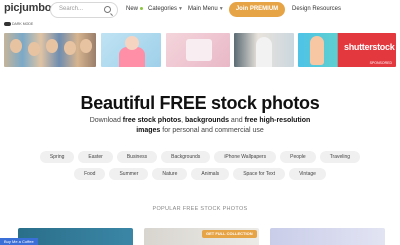 The width and height of the screenshot is (400, 245). I want to click on featured-photo-children, so click(50, 50).